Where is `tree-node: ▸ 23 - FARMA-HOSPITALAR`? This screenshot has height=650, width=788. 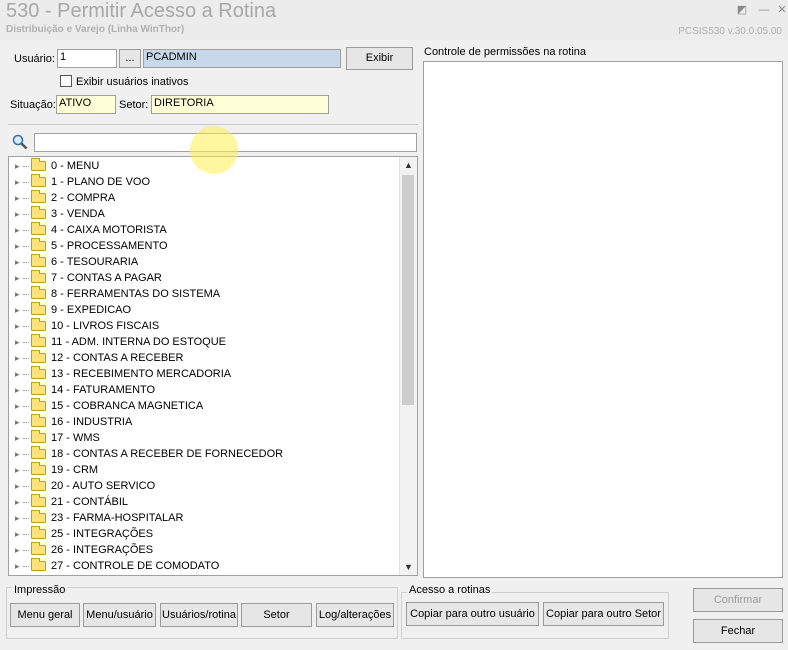
tree-node: ▸ 23 - FARMA-HOSPITALAR is located at coordinates (204, 518).